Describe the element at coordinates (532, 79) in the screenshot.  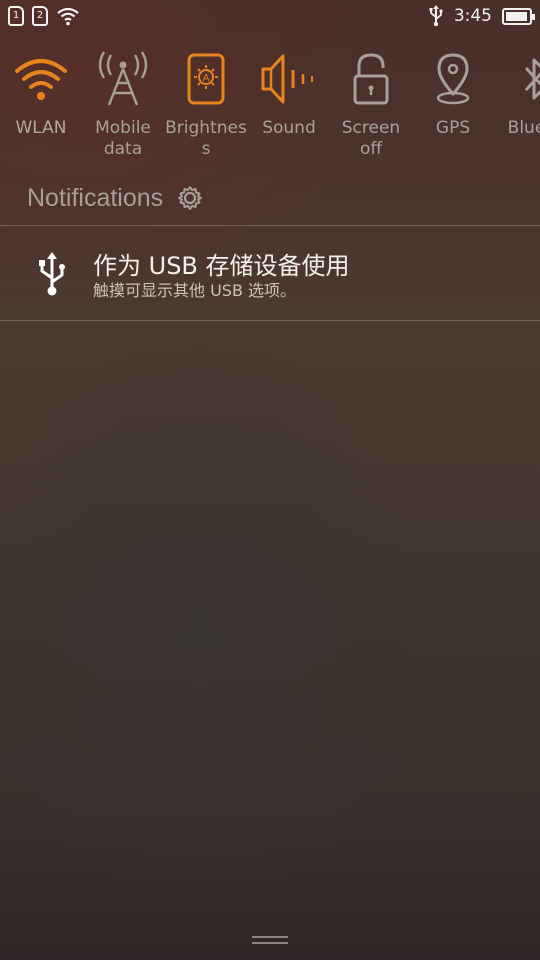
I see `bluetooth-icon` at that location.